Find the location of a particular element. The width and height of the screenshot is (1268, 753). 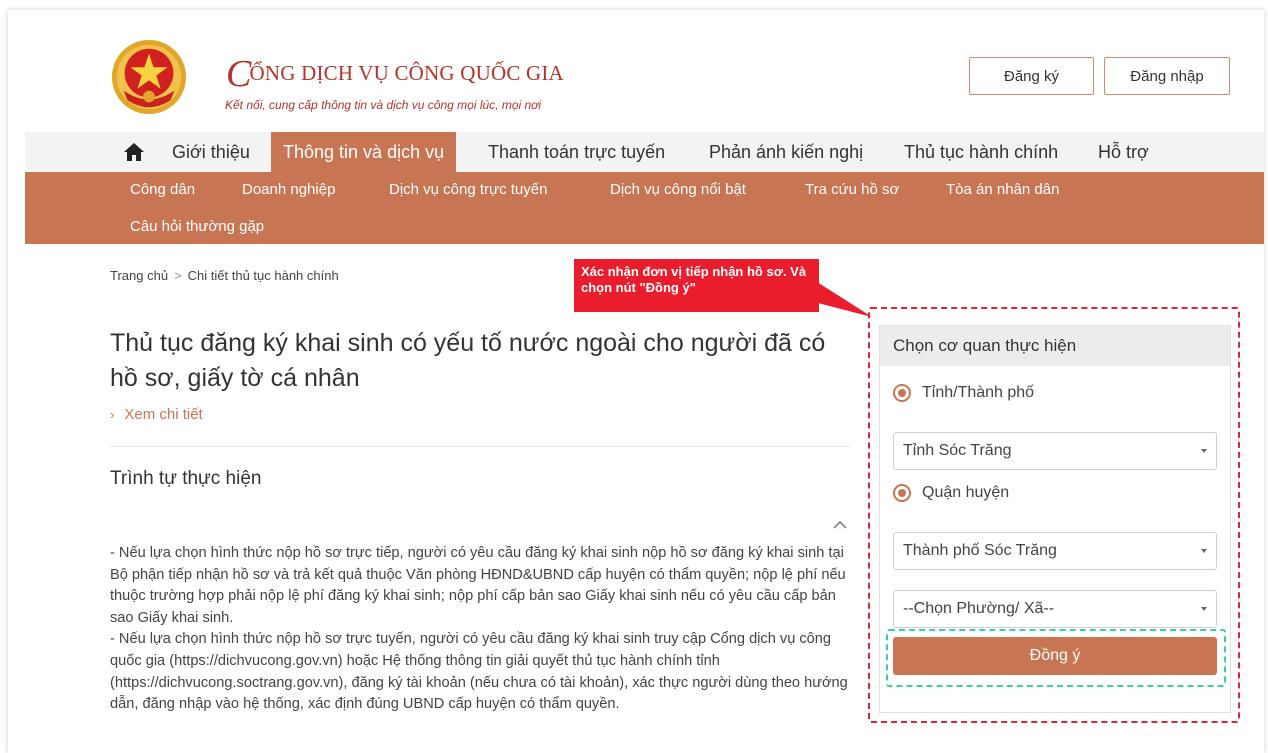

breadcrumb: Trang chủ > Chi tiết thủ tục hành chính is located at coordinates (224, 275).